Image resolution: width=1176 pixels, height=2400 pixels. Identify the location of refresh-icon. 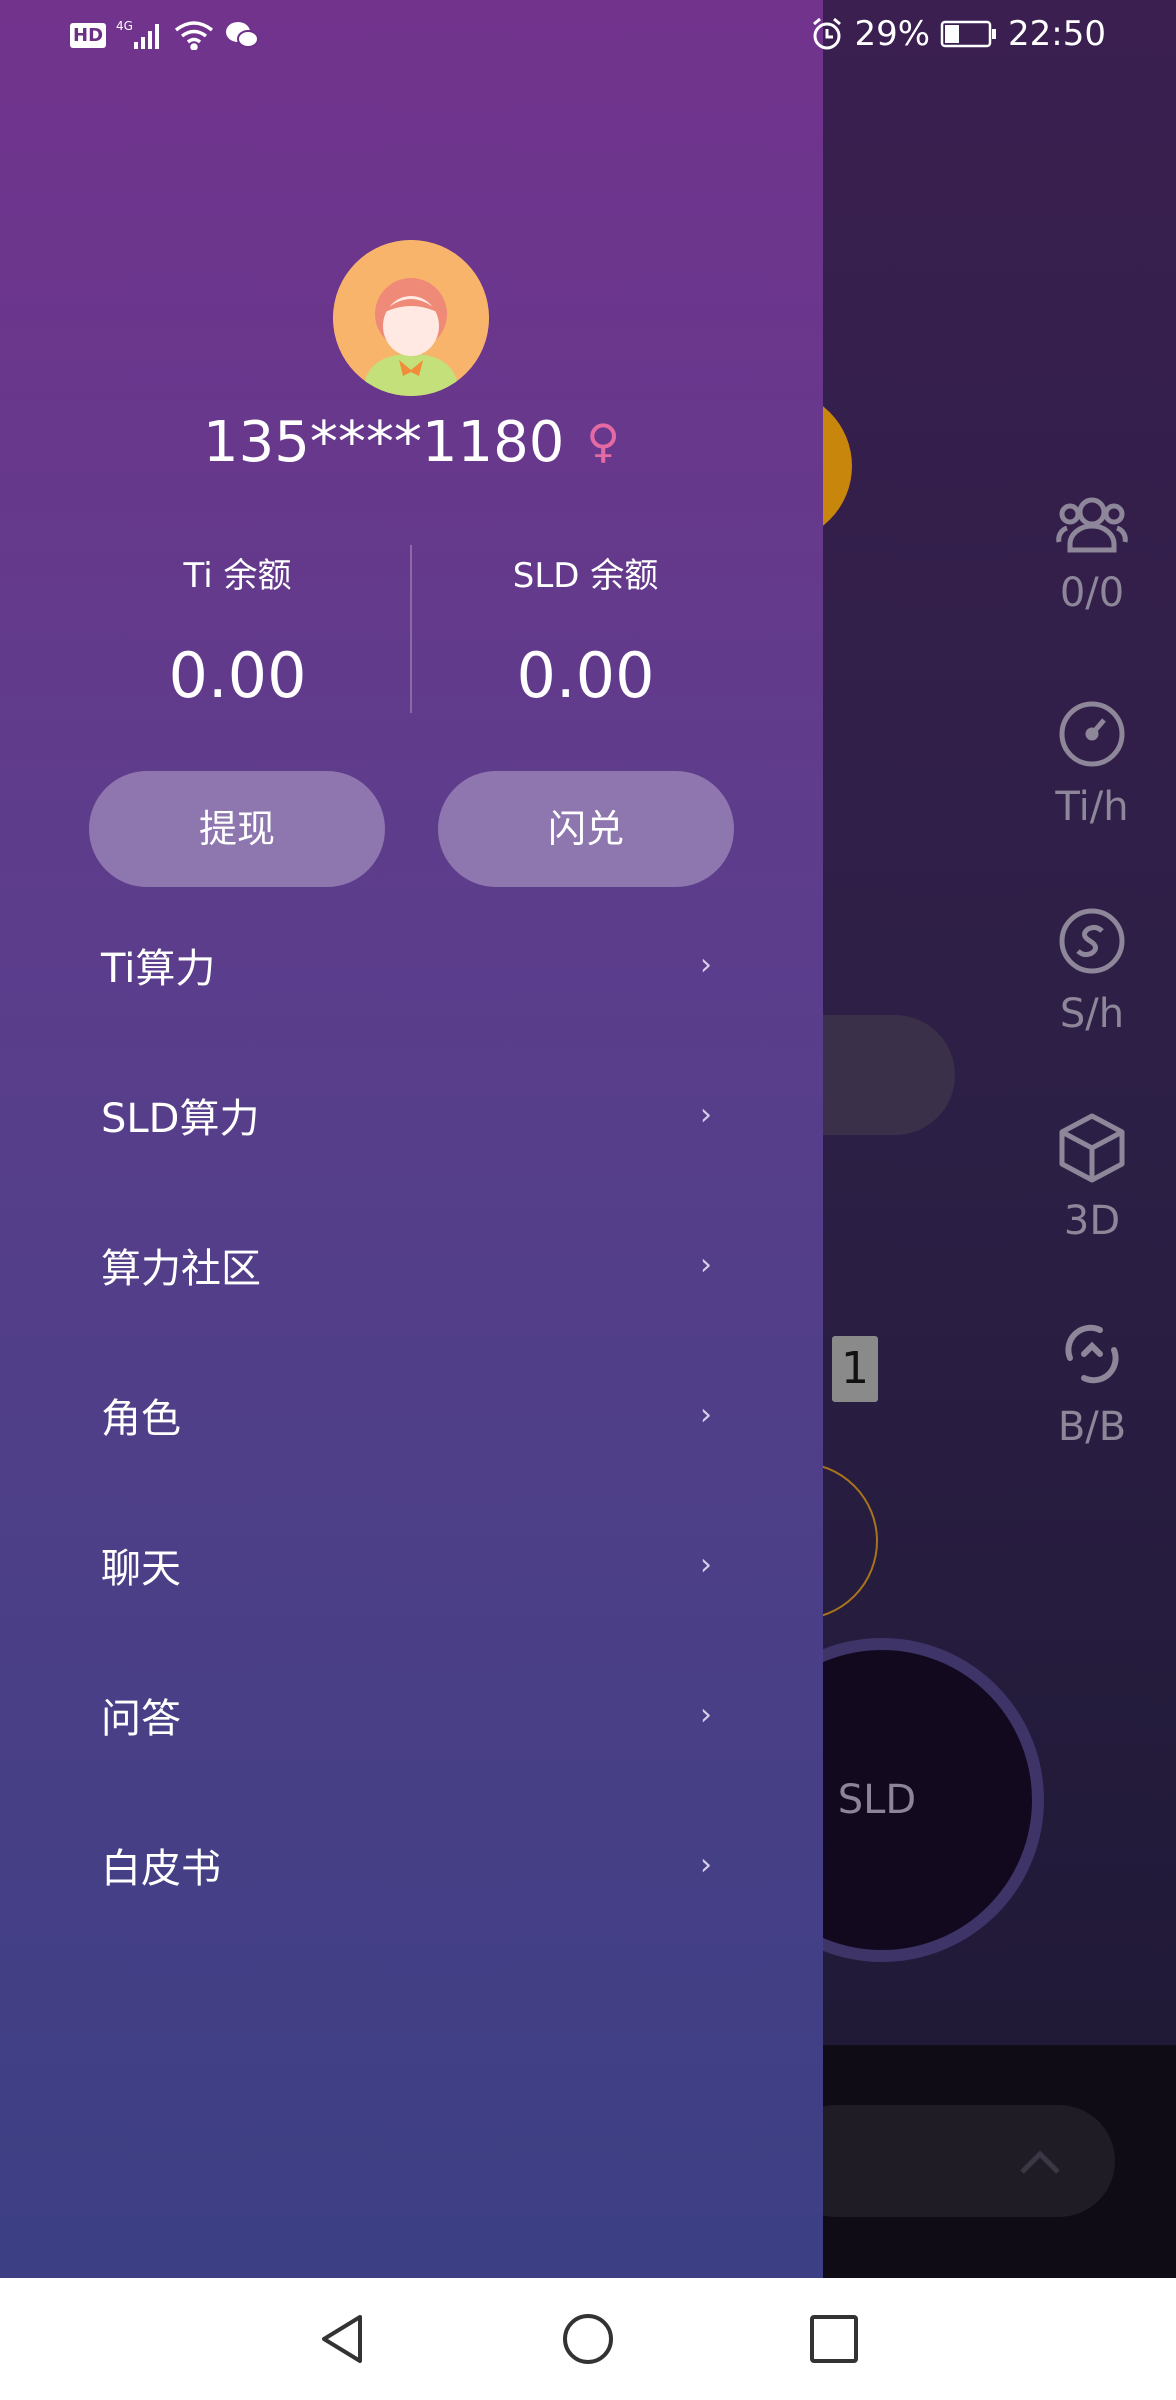
(1092, 1354).